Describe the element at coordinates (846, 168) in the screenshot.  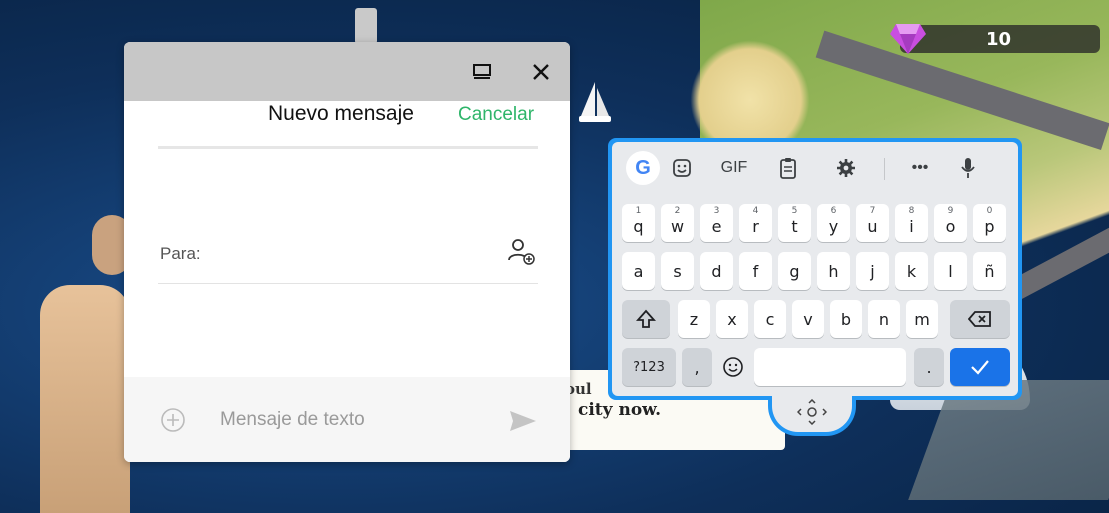
I see `gear-icon` at that location.